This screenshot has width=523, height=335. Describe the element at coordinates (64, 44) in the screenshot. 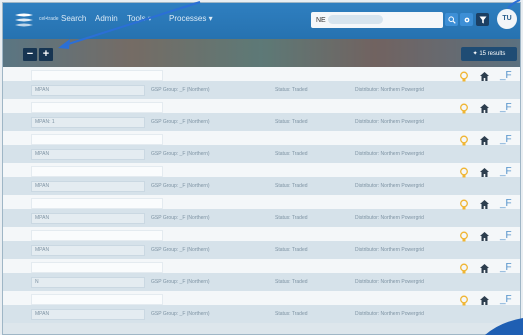

I see `annotation-arrow-head` at that location.